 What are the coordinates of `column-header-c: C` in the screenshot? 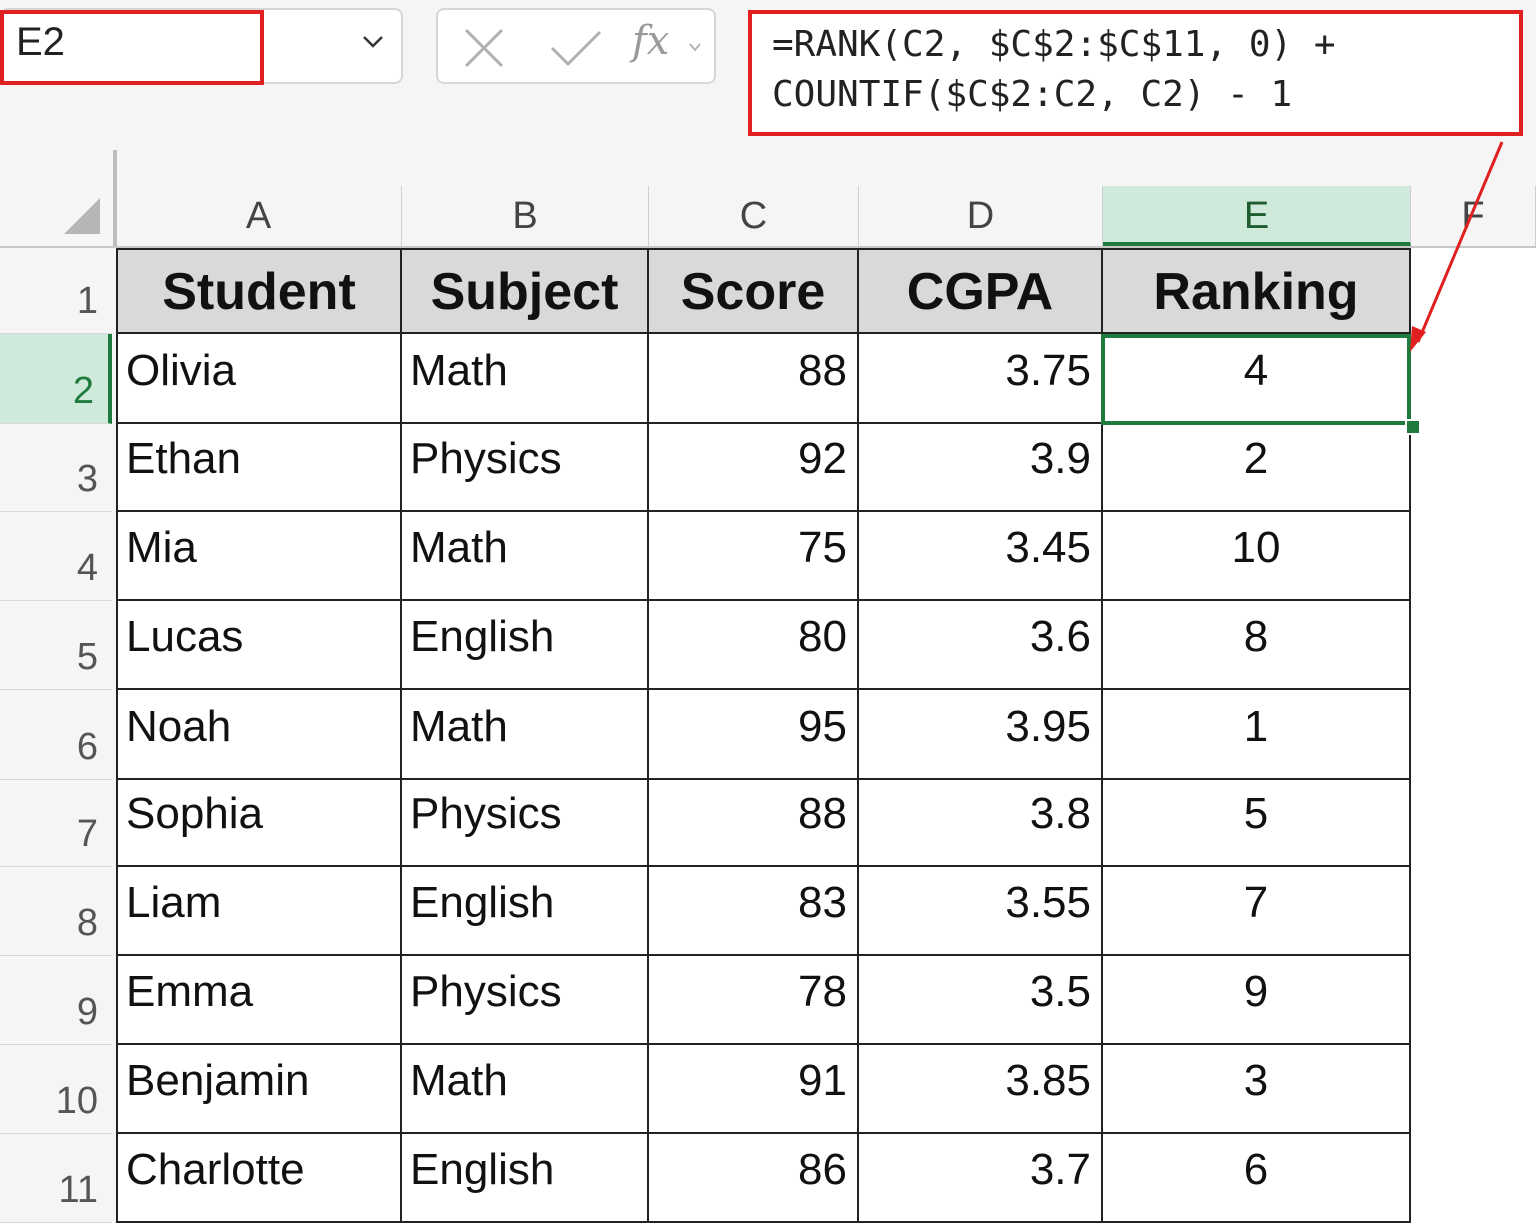 It's located at (754, 216).